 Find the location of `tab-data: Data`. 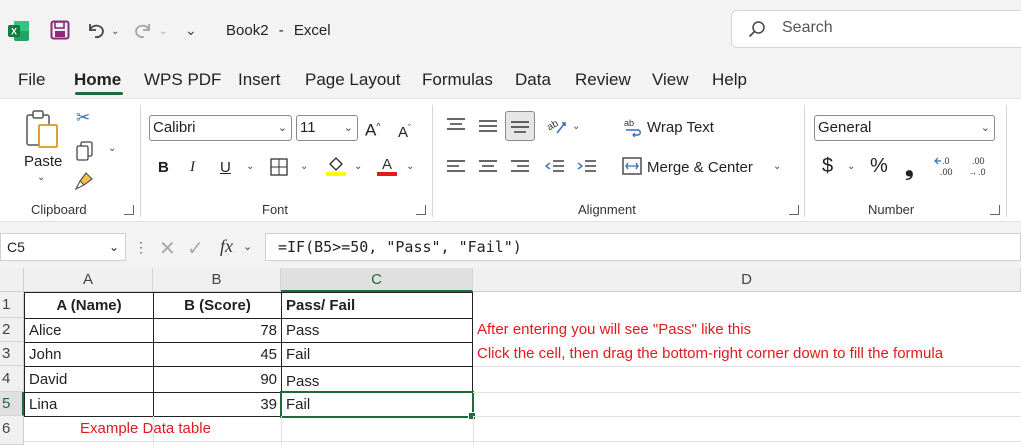

tab-data: Data is located at coordinates (533, 80).